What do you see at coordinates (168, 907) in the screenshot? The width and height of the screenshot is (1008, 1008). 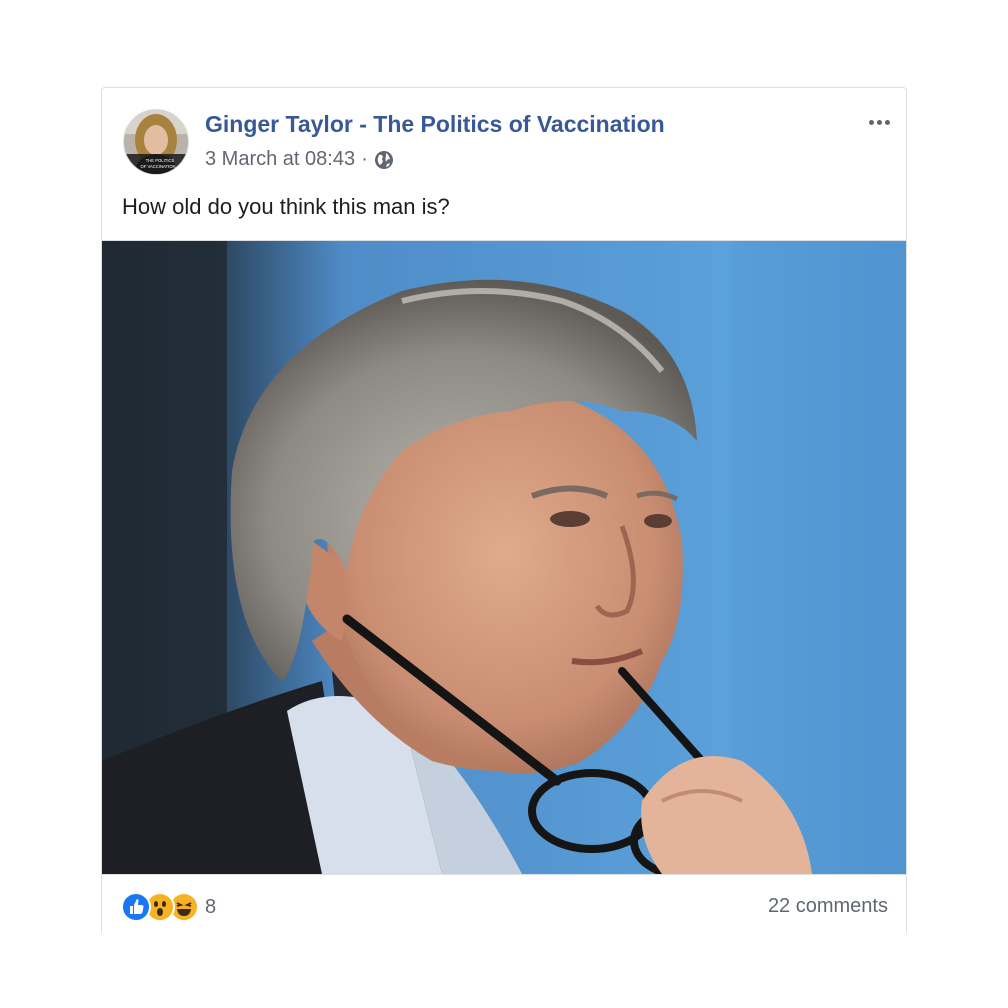 I see `reactions-summary: 8` at bounding box center [168, 907].